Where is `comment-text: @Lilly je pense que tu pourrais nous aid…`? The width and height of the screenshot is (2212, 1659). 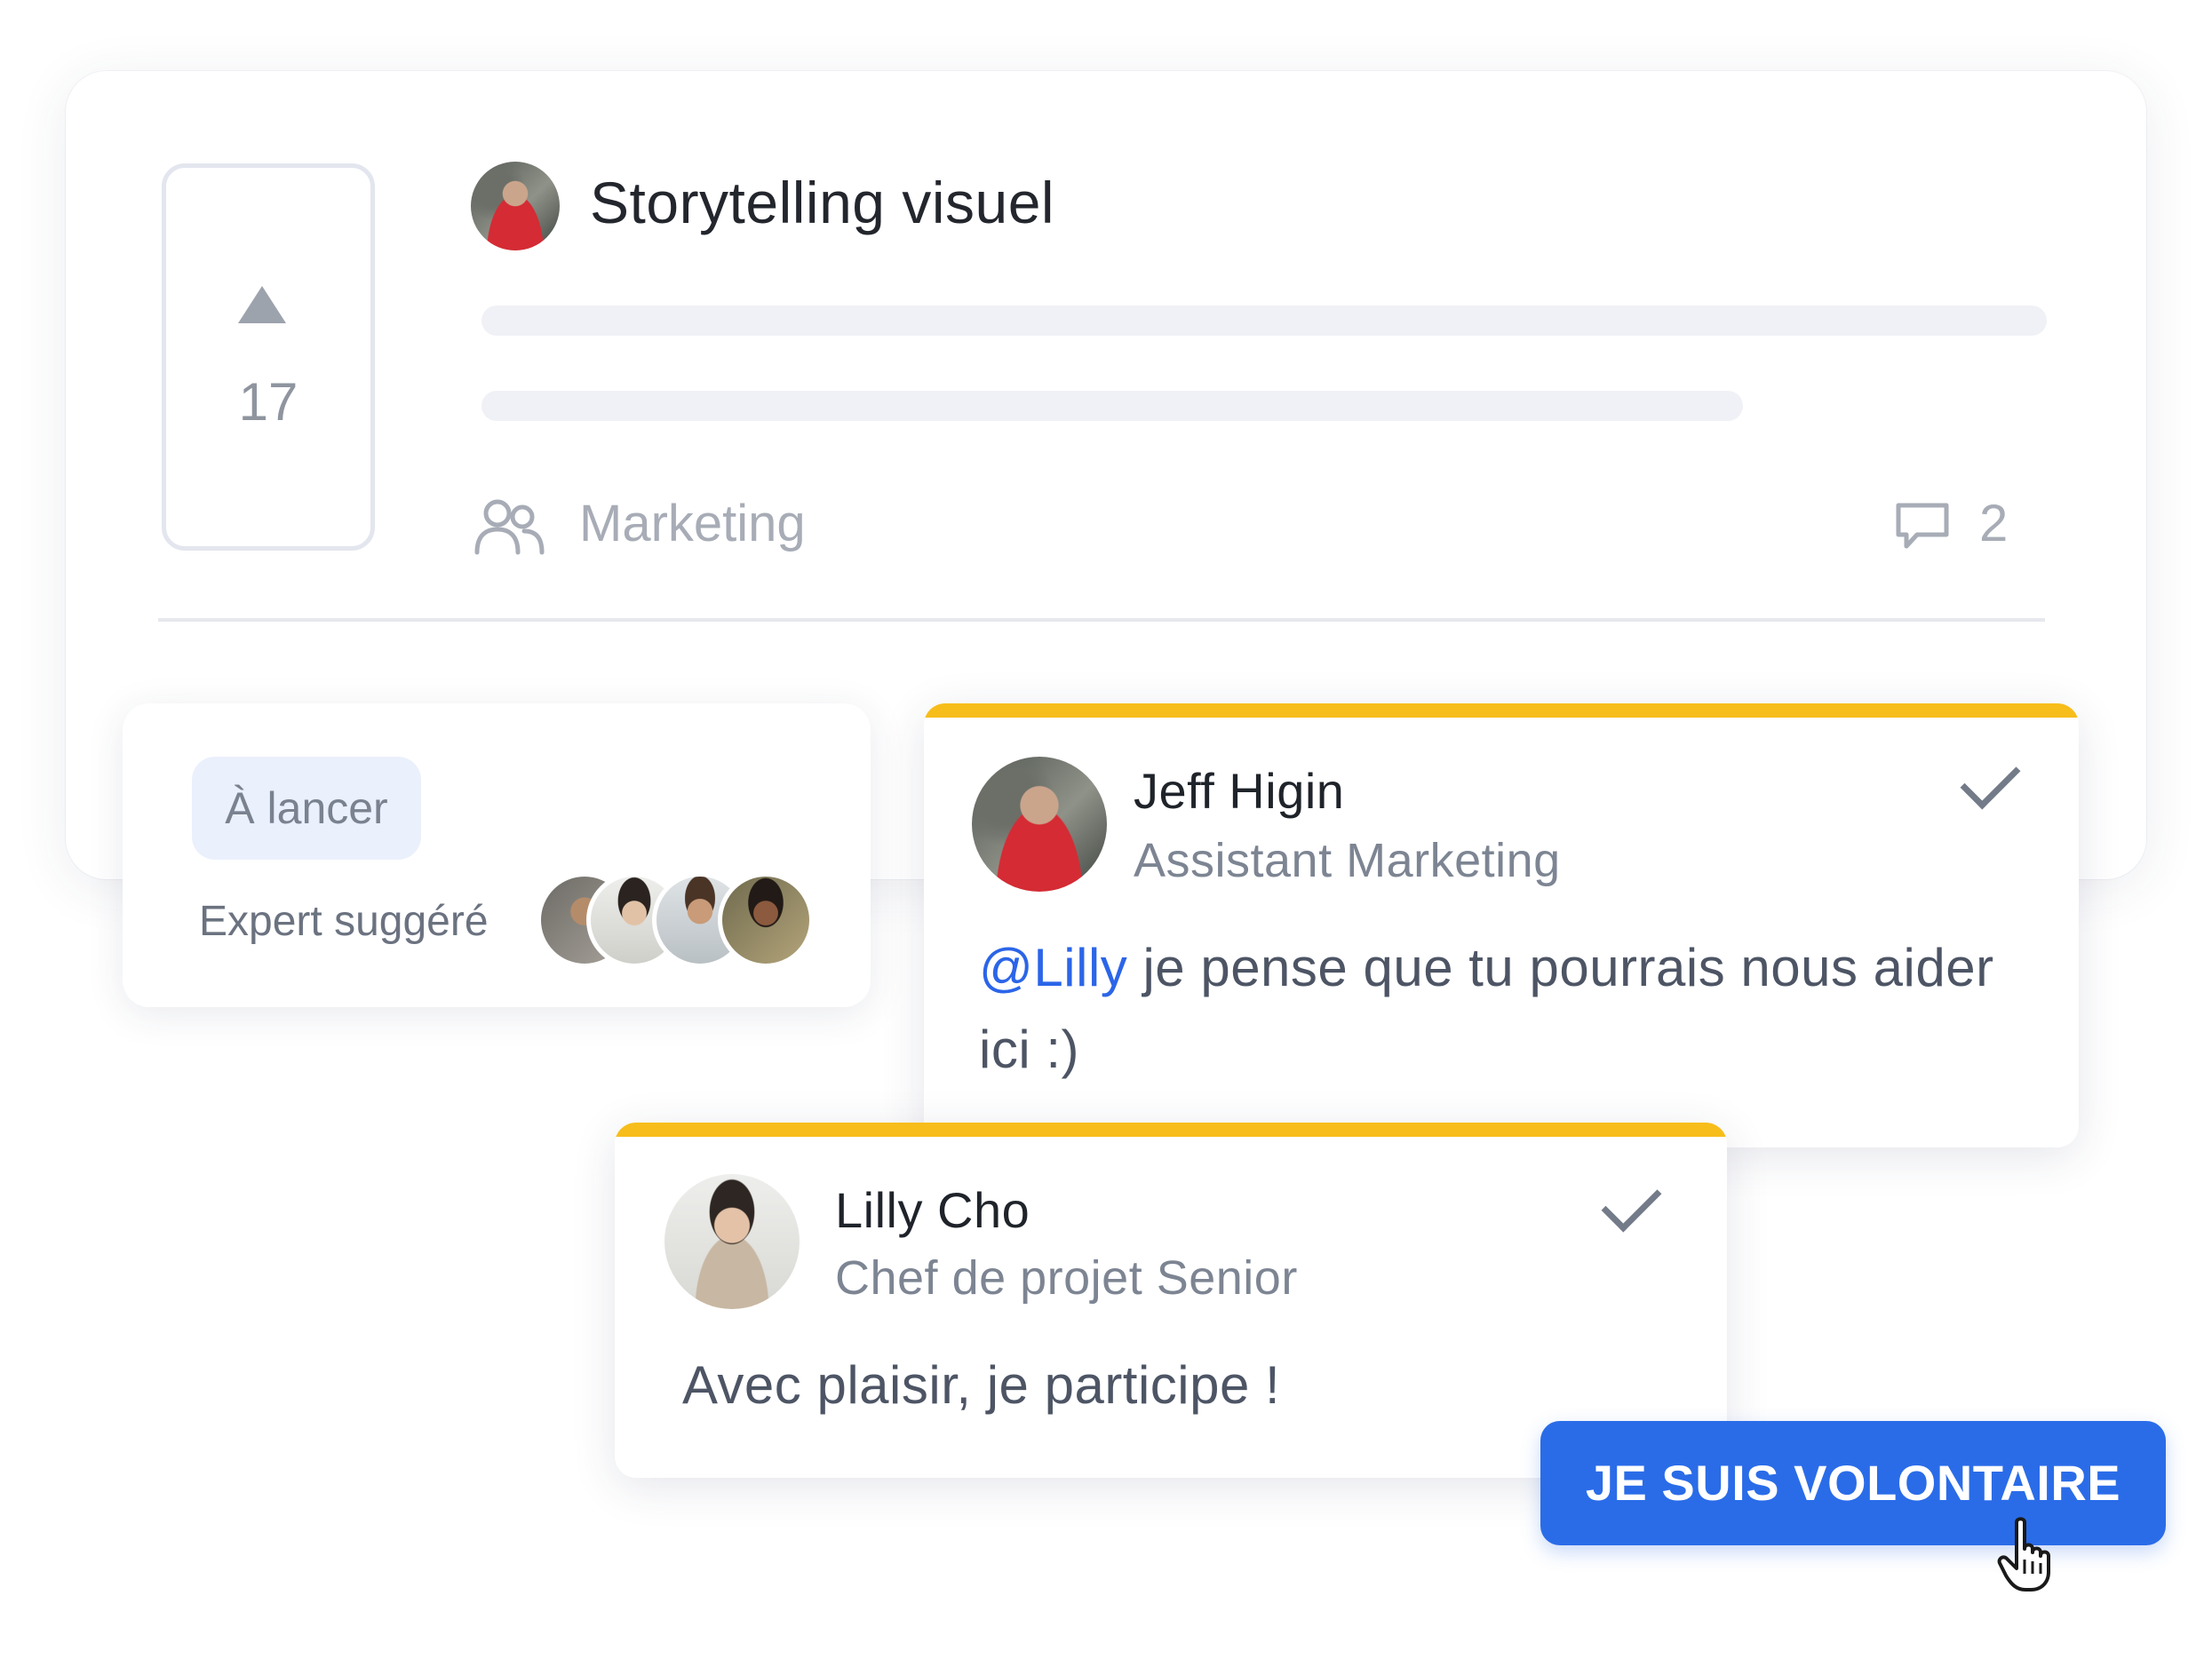 comment-text: @Lilly je pense que tu pourrais nous aid… is located at coordinates (1487, 1008).